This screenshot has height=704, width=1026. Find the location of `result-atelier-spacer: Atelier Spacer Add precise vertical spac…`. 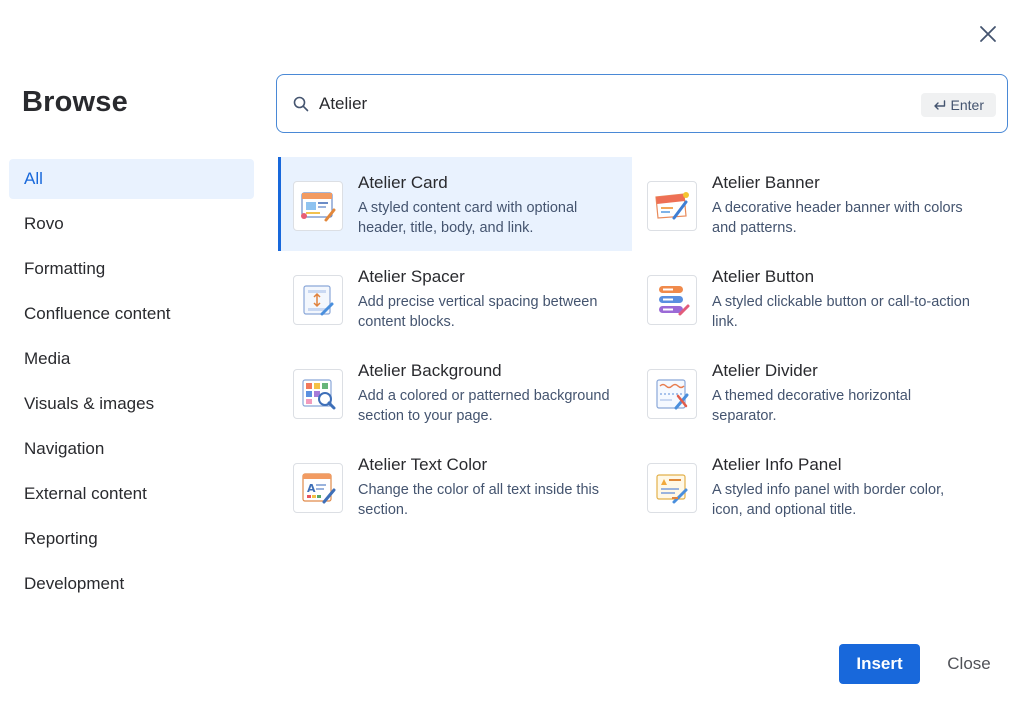

result-atelier-spacer: Atelier Spacer Add precise vertical spac… is located at coordinates (455, 298).